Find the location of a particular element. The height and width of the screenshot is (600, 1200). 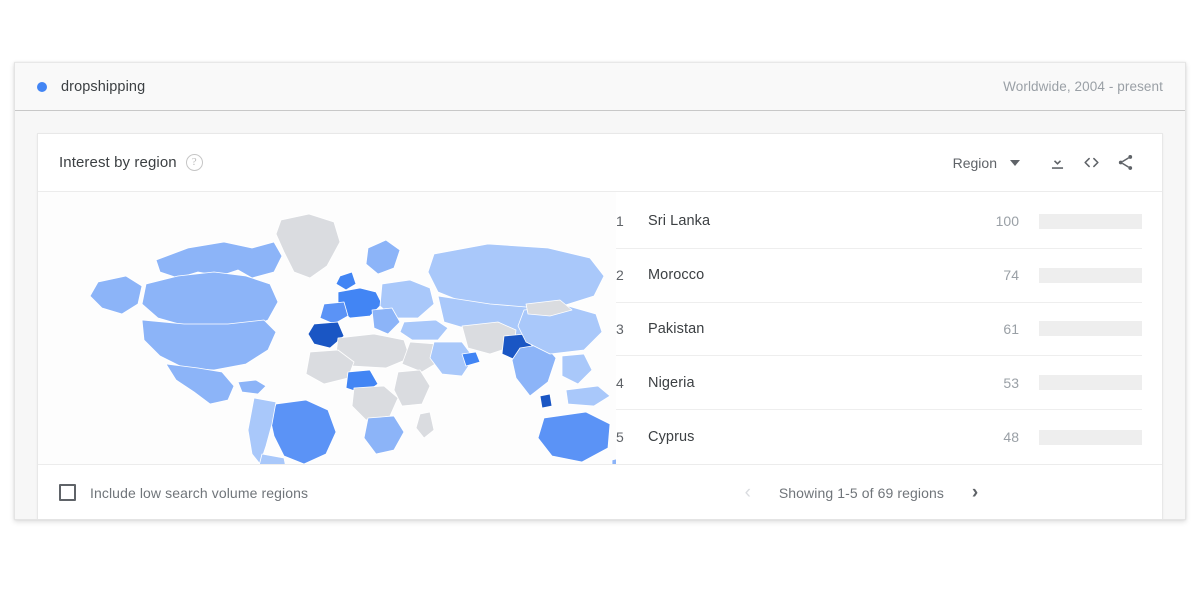

query-scope-label: Worldwide, 2004 - present is located at coordinates (1083, 86).